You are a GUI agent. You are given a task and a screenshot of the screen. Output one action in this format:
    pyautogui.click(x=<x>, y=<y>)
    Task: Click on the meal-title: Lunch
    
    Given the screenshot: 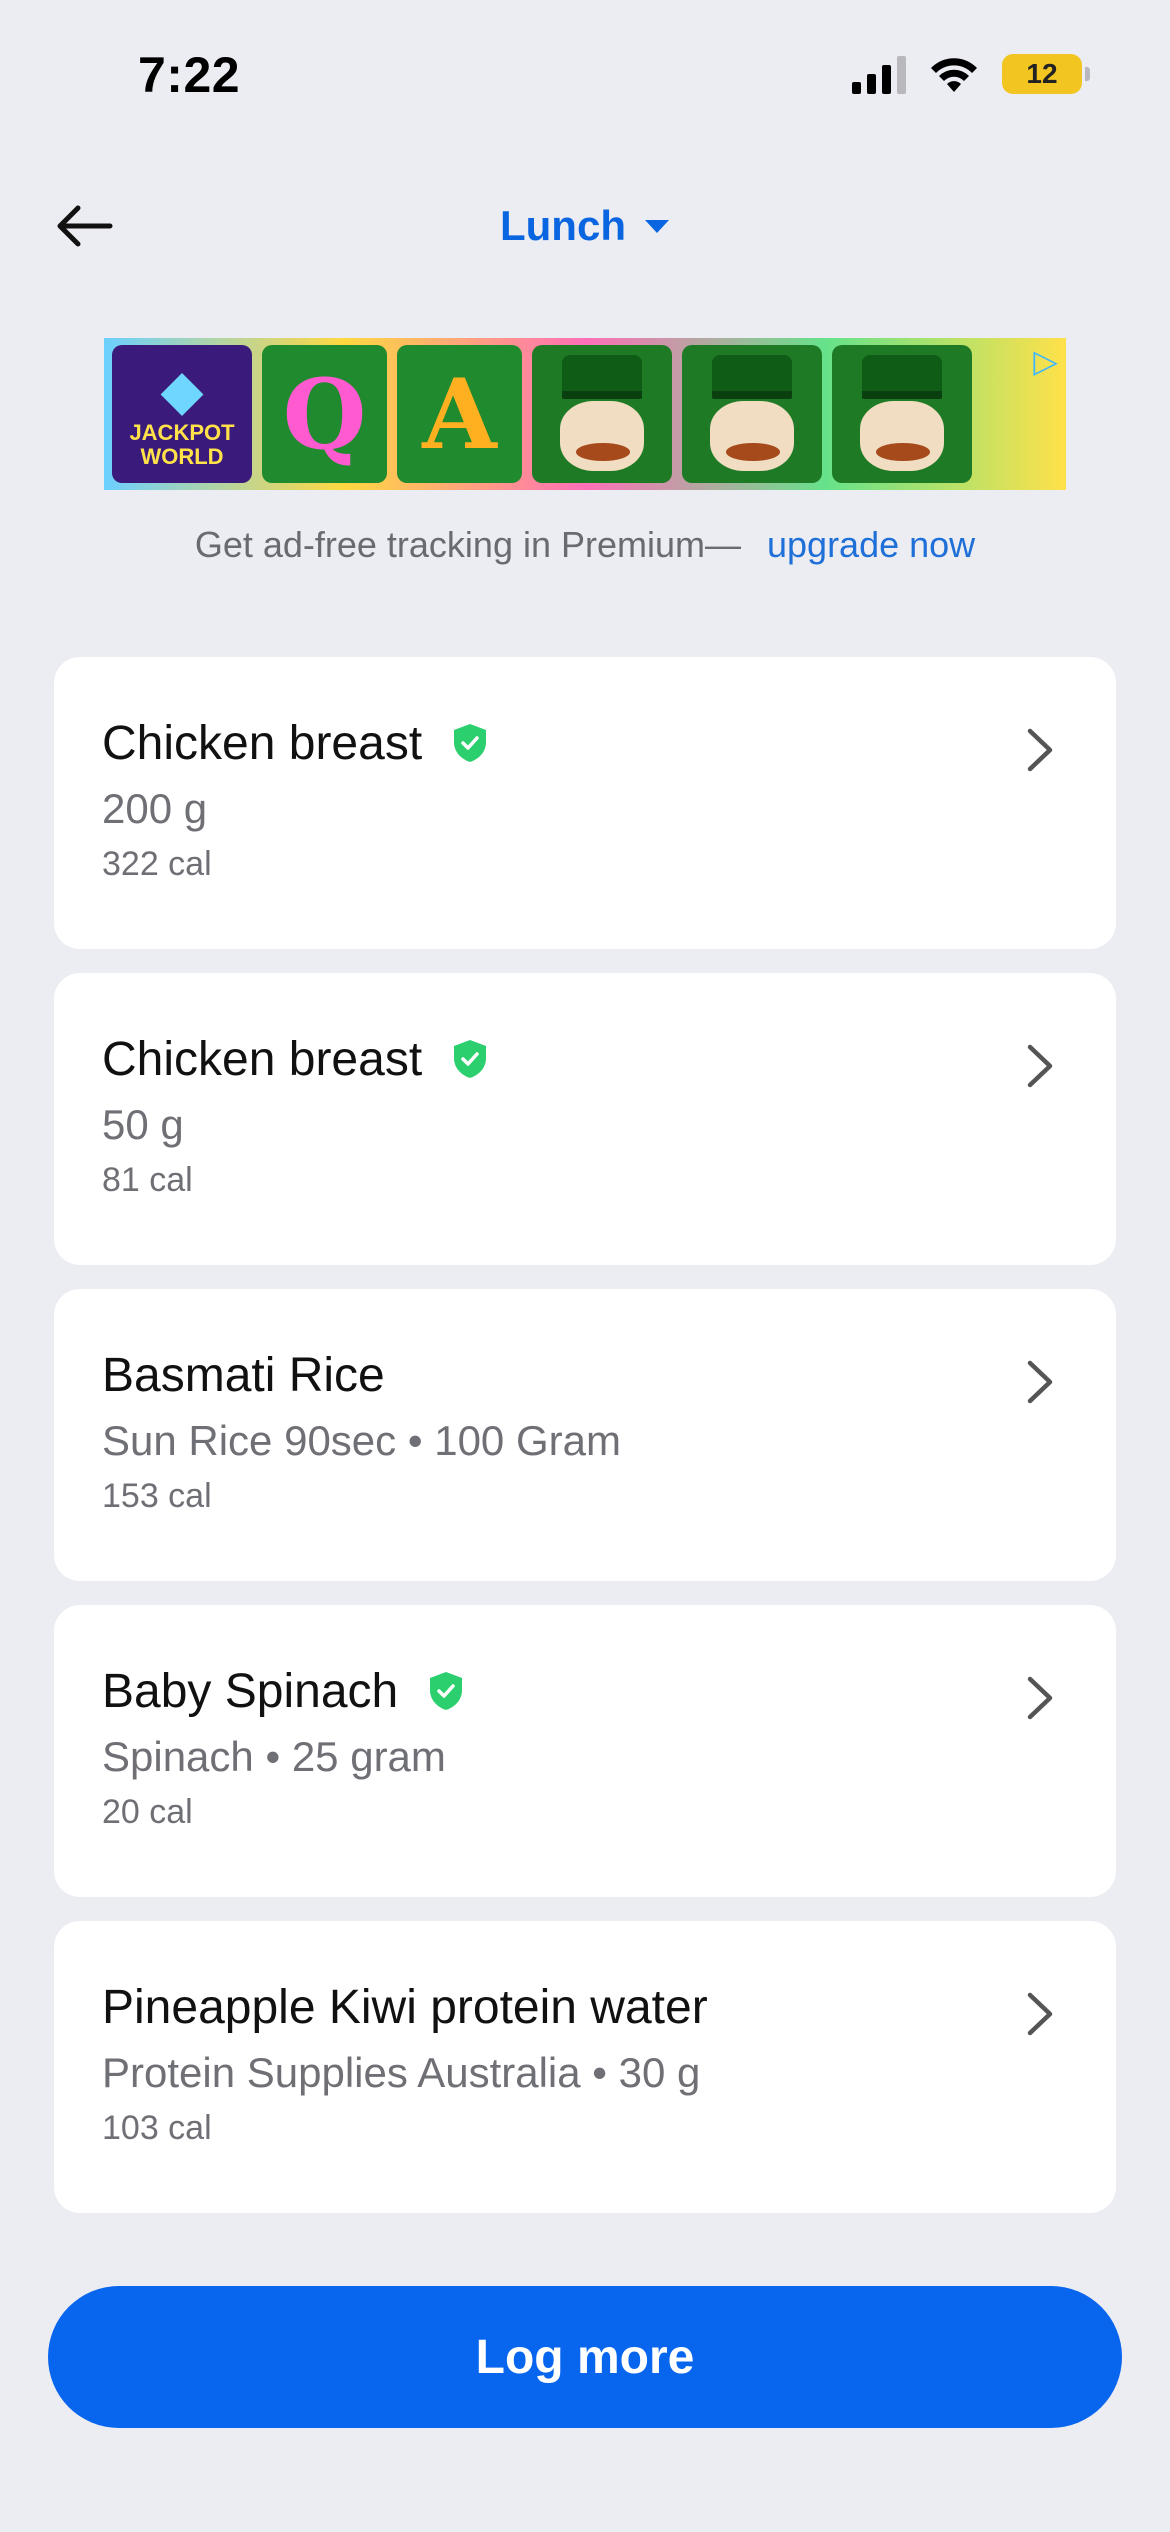 What is the action you would take?
    pyautogui.click(x=563, y=225)
    